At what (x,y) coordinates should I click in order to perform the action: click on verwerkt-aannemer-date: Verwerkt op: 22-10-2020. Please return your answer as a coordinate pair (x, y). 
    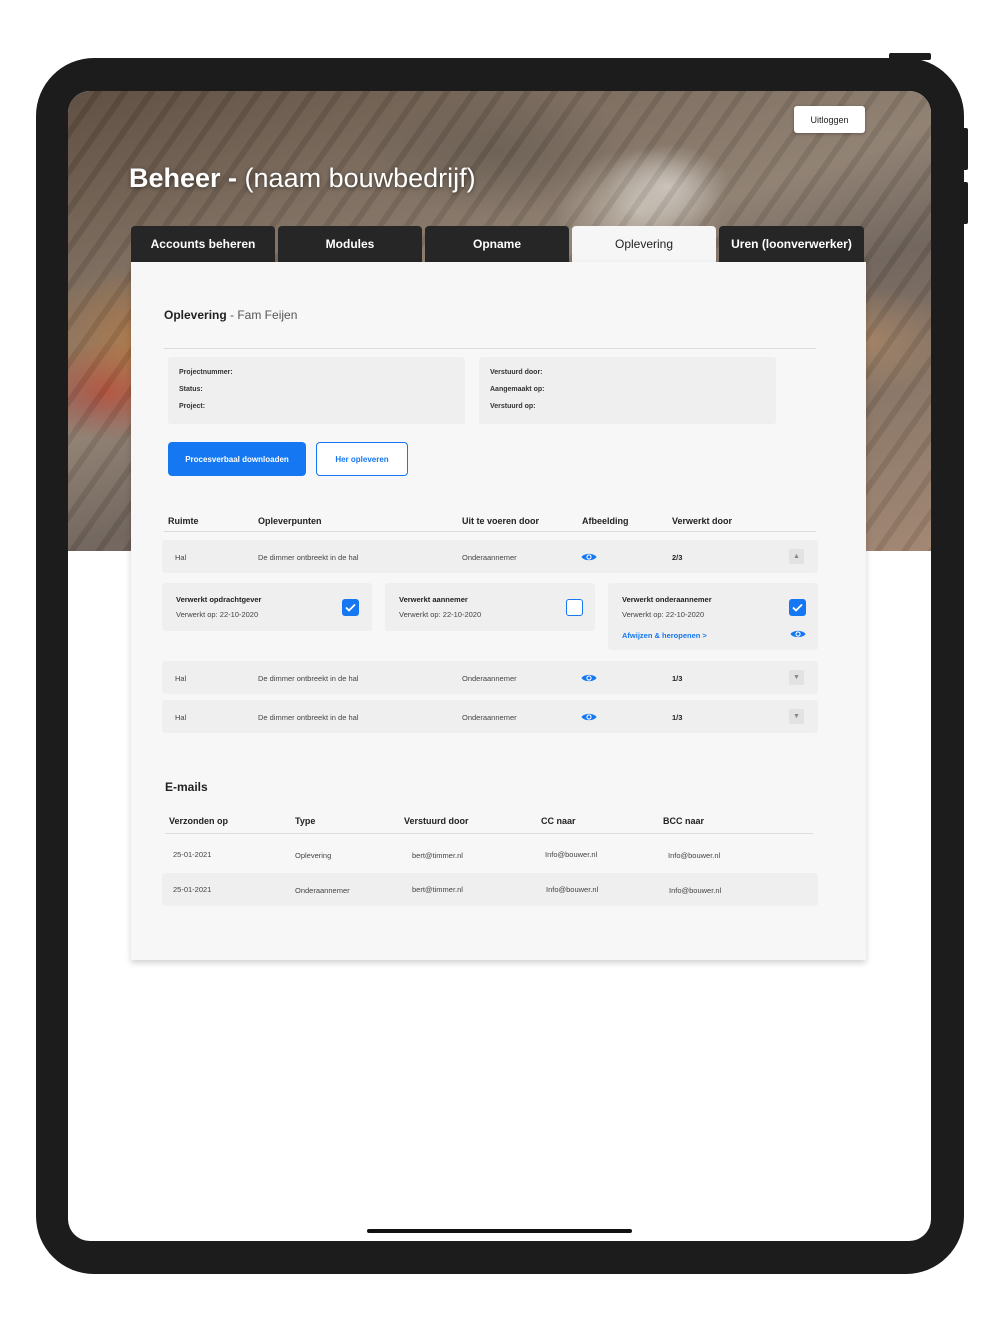
    Looking at the image, I should click on (440, 614).